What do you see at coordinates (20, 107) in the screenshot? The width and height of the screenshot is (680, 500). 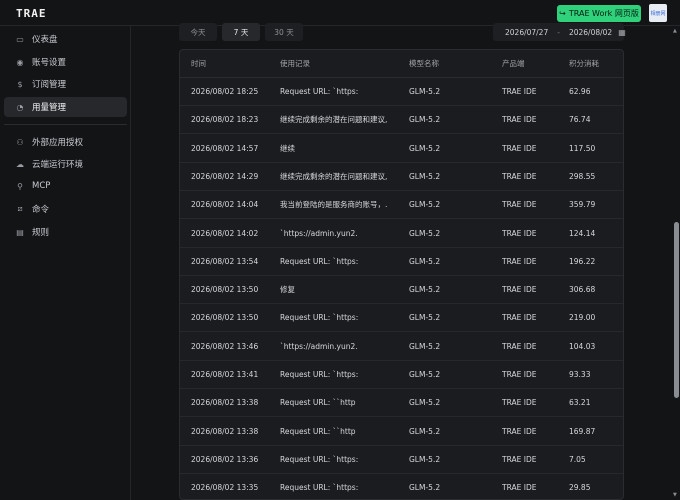 I see `gauge-icon: ◔` at bounding box center [20, 107].